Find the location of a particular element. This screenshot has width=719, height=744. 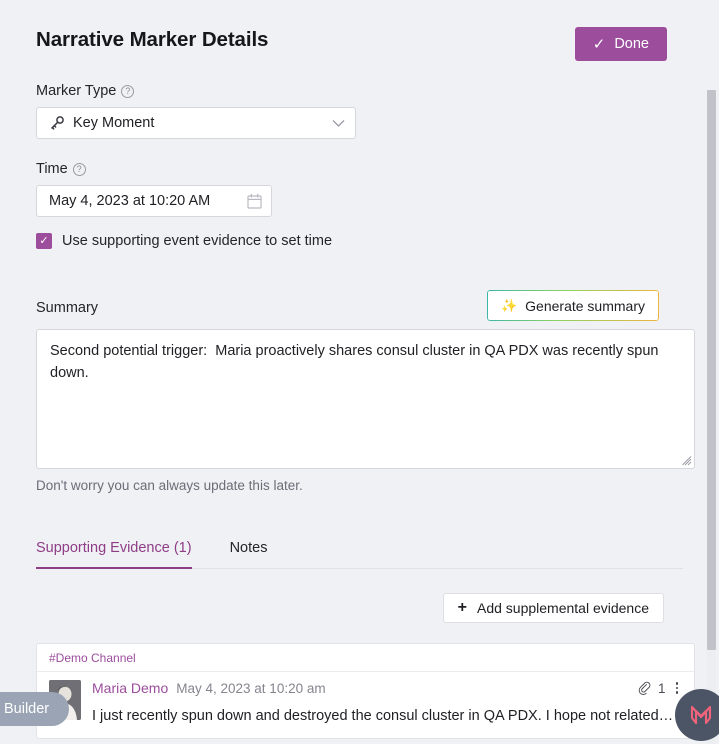

use-evidence-time-checkbox: ✓ is located at coordinates (44, 241).